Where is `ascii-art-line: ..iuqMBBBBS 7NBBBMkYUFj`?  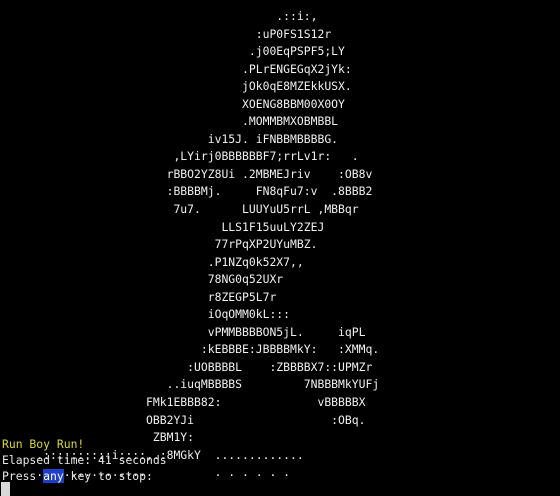
ascii-art-line: ..iuqMBBBBS 7NBBBMkYUFj is located at coordinates (191, 384).